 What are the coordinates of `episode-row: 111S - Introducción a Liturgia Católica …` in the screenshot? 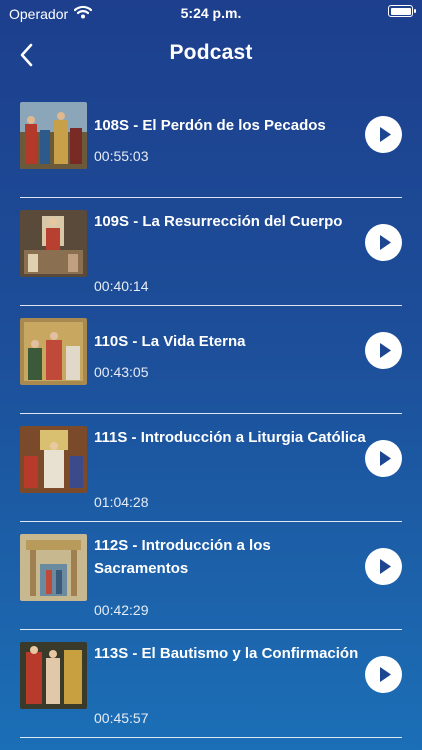 It's located at (211, 468).